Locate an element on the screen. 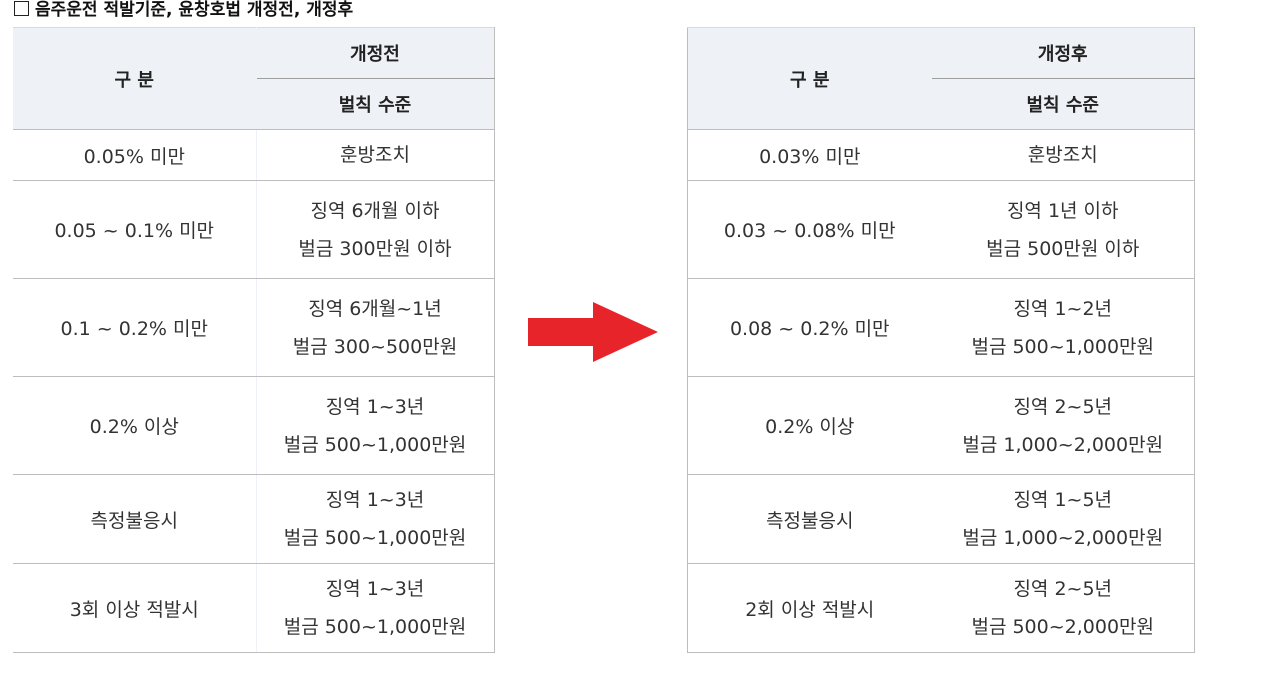 This screenshot has height=698, width=1279. penalty-line: 벌금 500~2,000만원 is located at coordinates (1063, 627).